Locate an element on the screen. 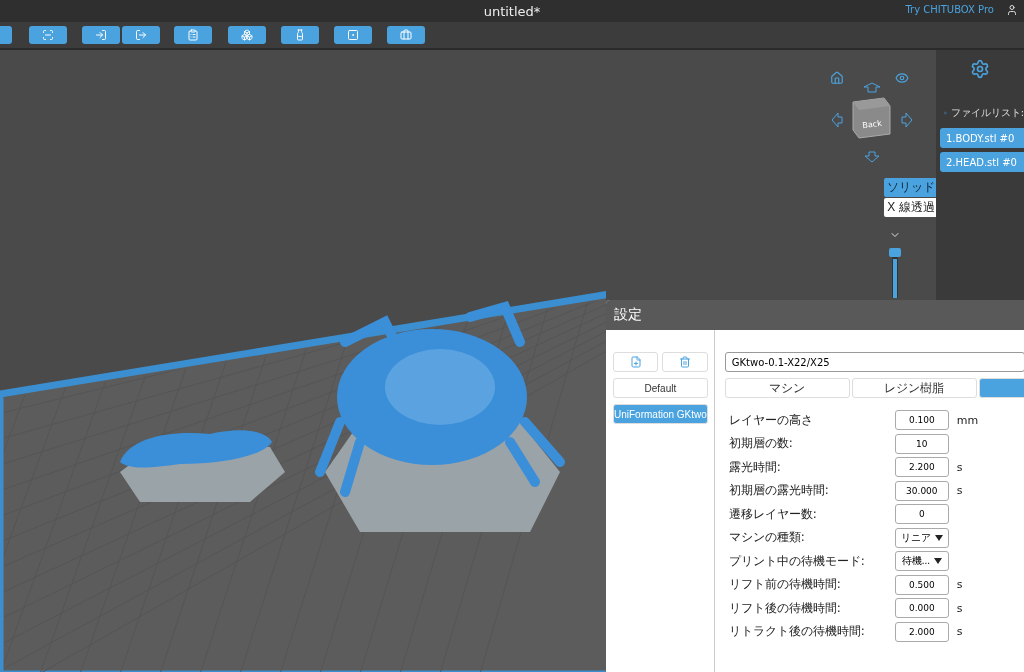 Image resolution: width=1024 pixels, height=672 pixels. window-title: untitled* is located at coordinates (512, 11).